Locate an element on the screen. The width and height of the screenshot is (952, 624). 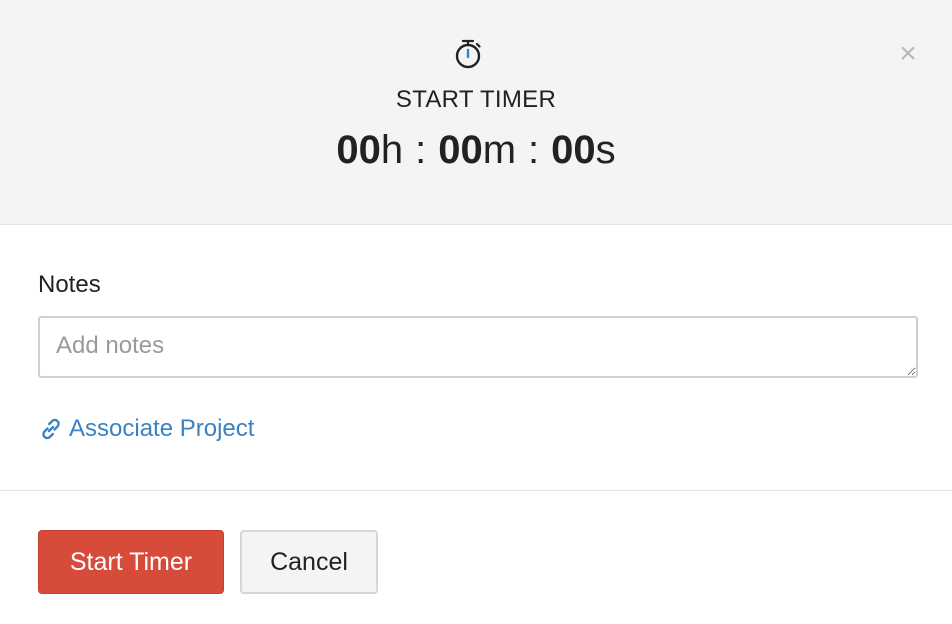
timer-display: 00h:00m:00s is located at coordinates (476, 150).